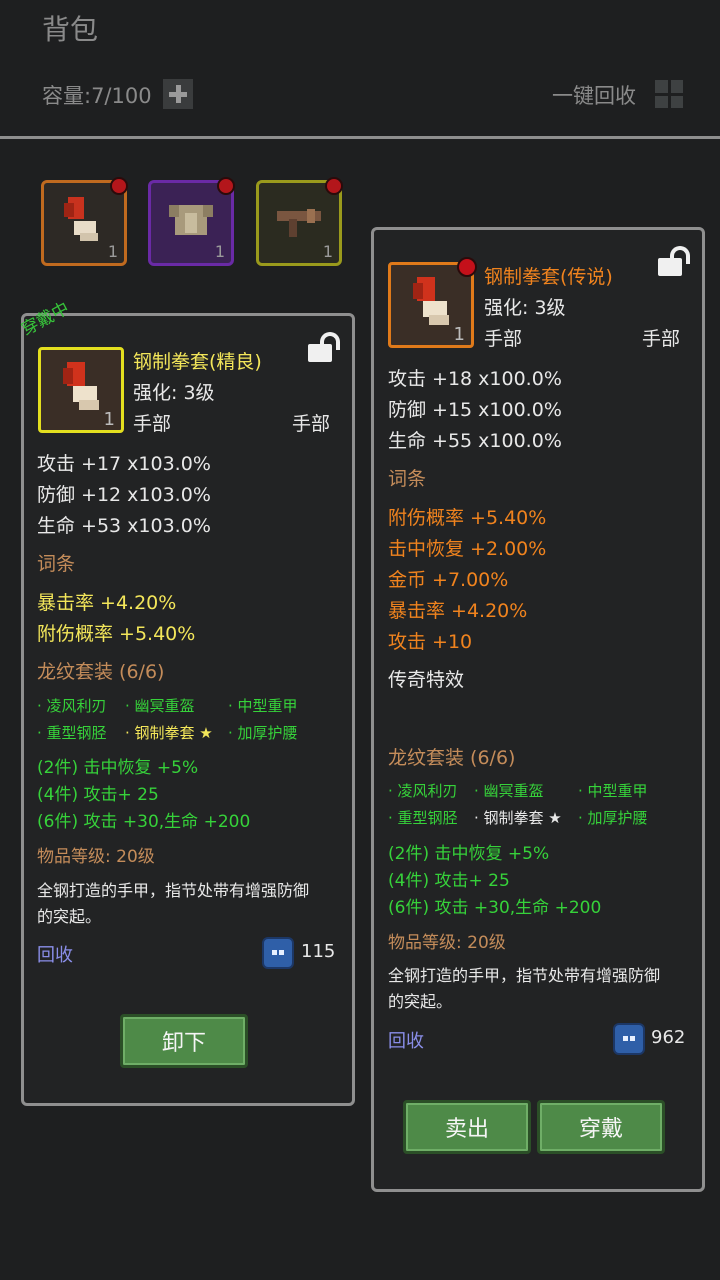 This screenshot has width=720, height=1280. I want to click on left-affix: 附伤概率 +5.40%, so click(116, 634).